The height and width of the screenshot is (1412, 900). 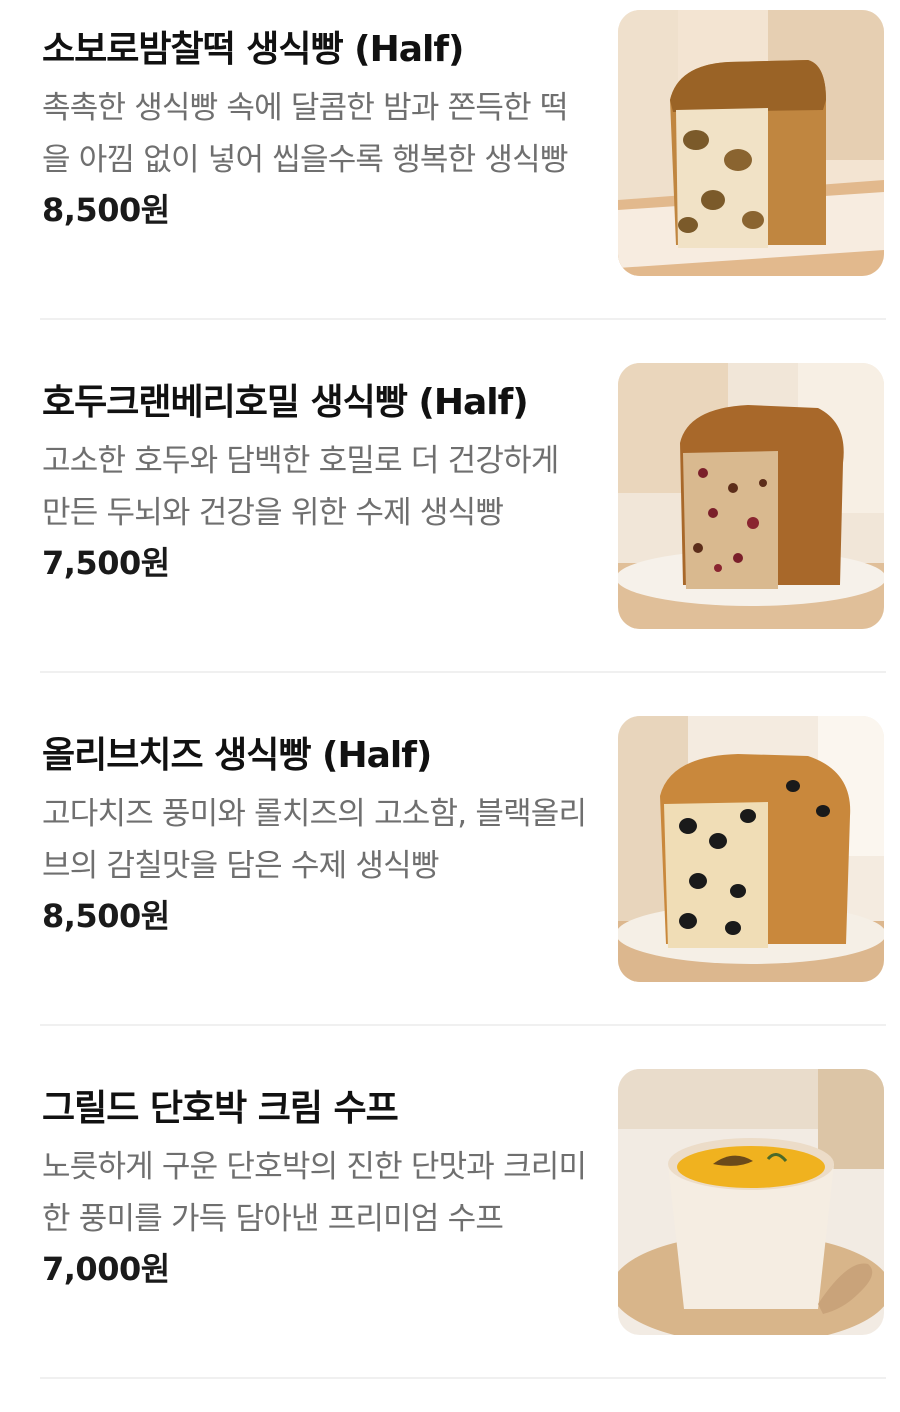 I want to click on menu-item-name: 소보로밤찰떡 생식빵 (Half), so click(x=253, y=49).